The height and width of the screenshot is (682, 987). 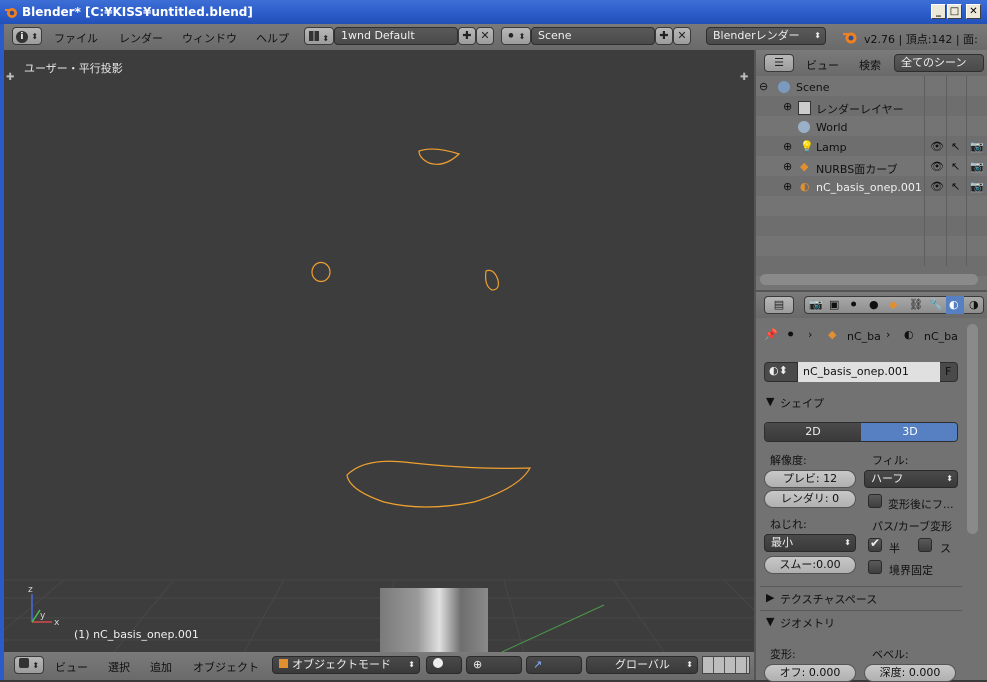 What do you see at coordinates (875, 567) in the screenshot?
I see `bounds-clamp-checkbox` at bounding box center [875, 567].